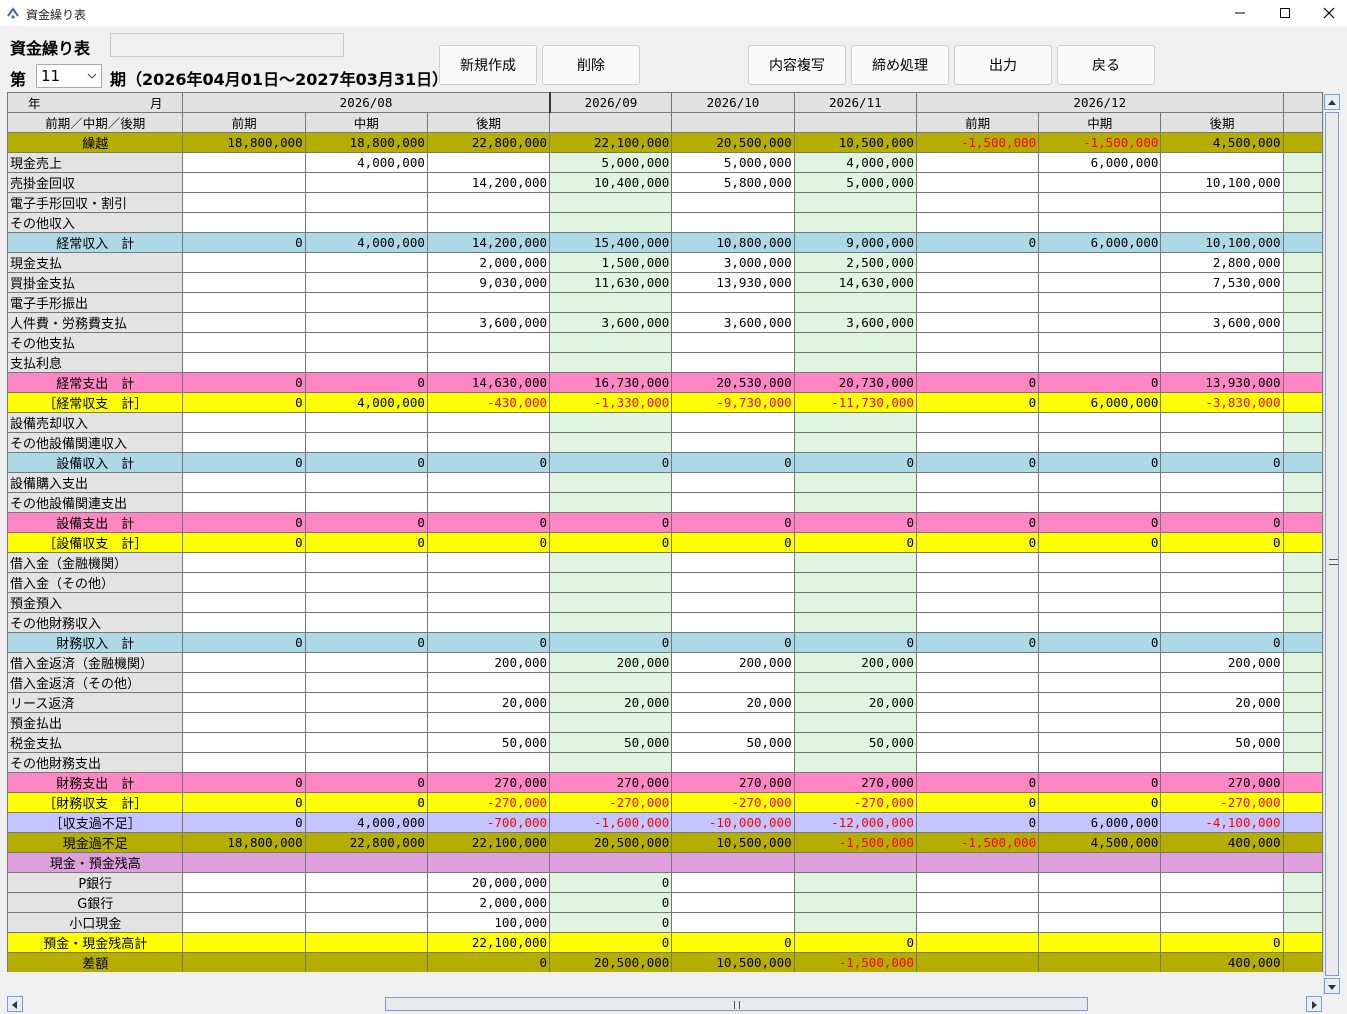 This screenshot has width=1347, height=1014. Describe the element at coordinates (611, 282) in the screenshot. I see `value-cell: 11,630,000` at that location.